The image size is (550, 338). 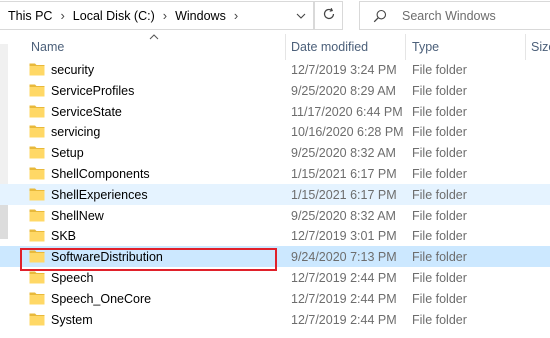 I want to click on file-row: security 12/7/2019 3:24 PM File folder, so click(x=275, y=69).